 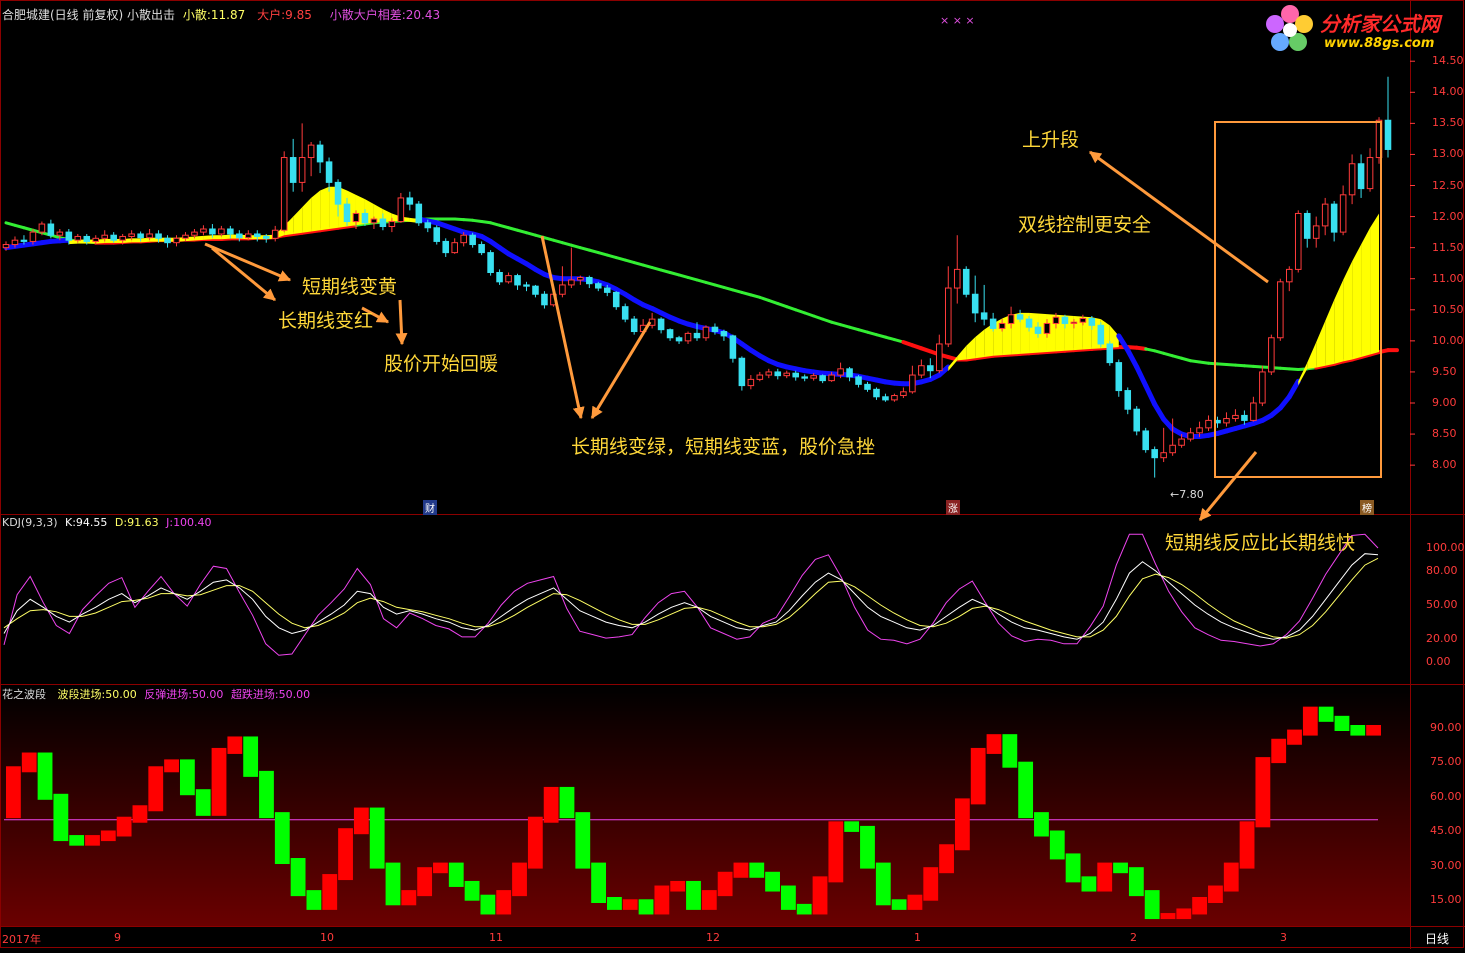 I want to click on wave-tick-2: 60.00, so click(x=1446, y=796).